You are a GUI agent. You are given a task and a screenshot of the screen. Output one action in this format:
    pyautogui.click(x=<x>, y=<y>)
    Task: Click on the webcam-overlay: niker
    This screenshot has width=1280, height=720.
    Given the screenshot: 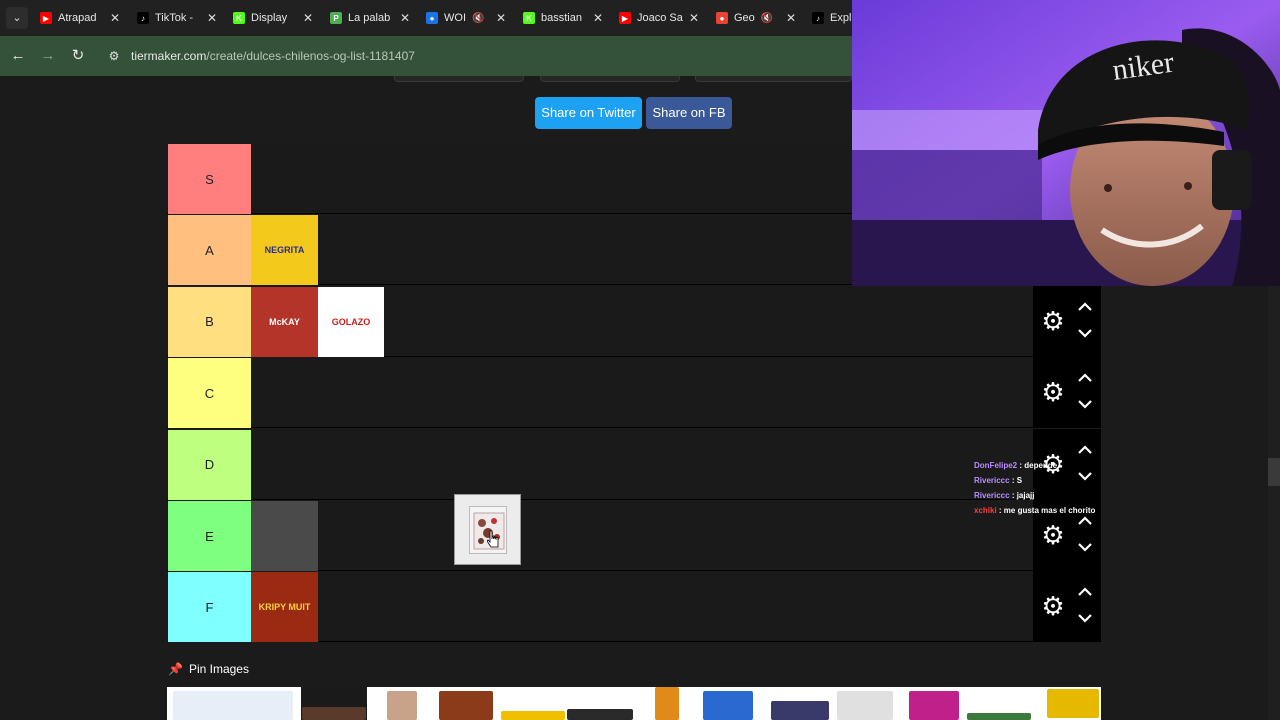 What is the action you would take?
    pyautogui.click(x=1066, y=143)
    